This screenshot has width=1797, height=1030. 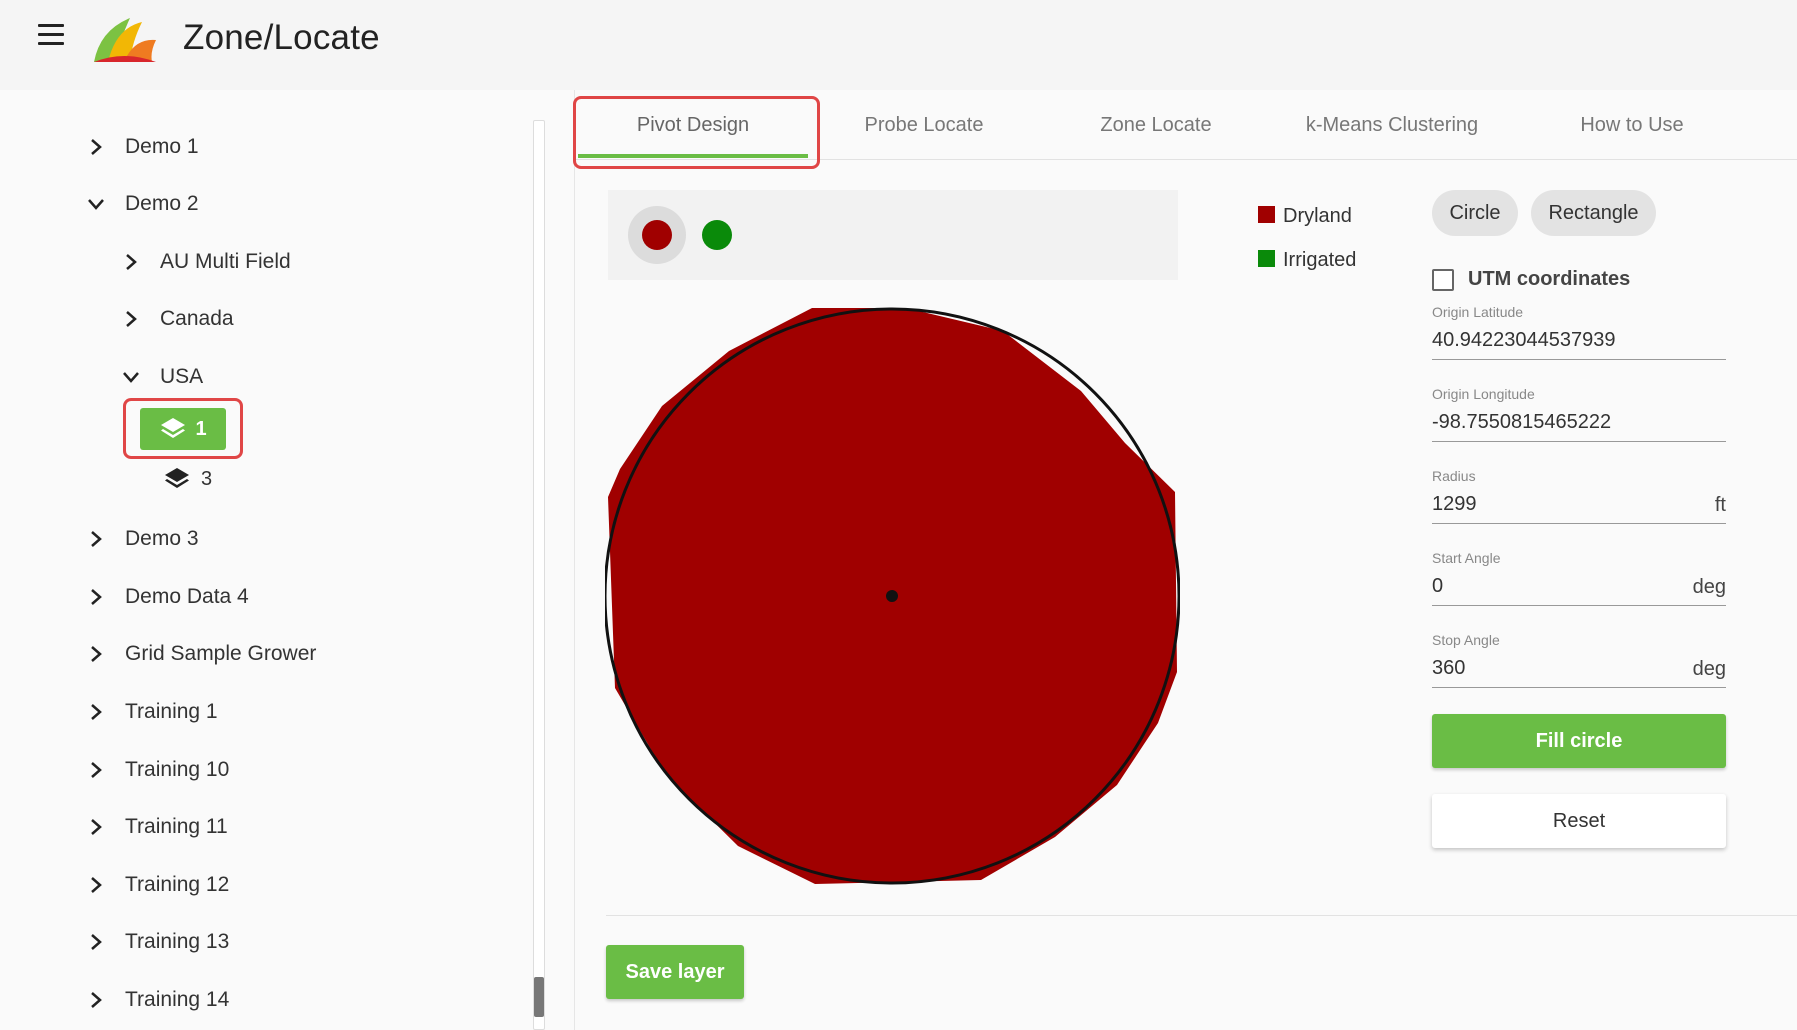 I want to click on radius-field: Radius ft, so click(x=1579, y=501).